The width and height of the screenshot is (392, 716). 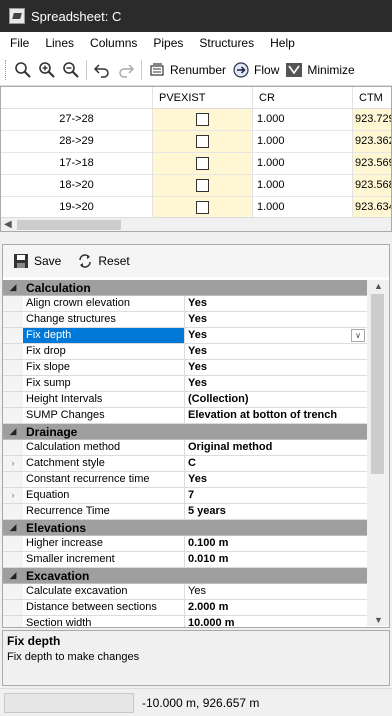 What do you see at coordinates (196, 224) in the screenshot?
I see `horizontal-scrollbar: ◀` at bounding box center [196, 224].